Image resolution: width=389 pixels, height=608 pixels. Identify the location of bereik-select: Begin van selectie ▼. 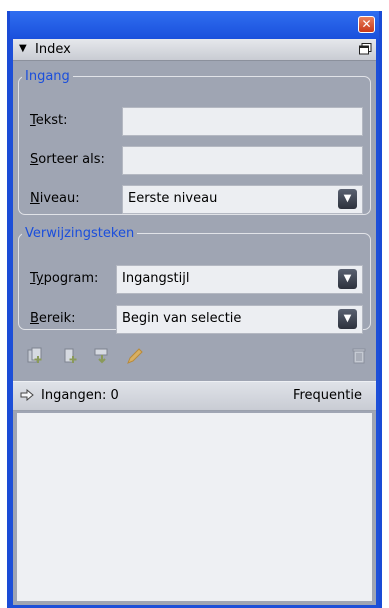
(239, 319).